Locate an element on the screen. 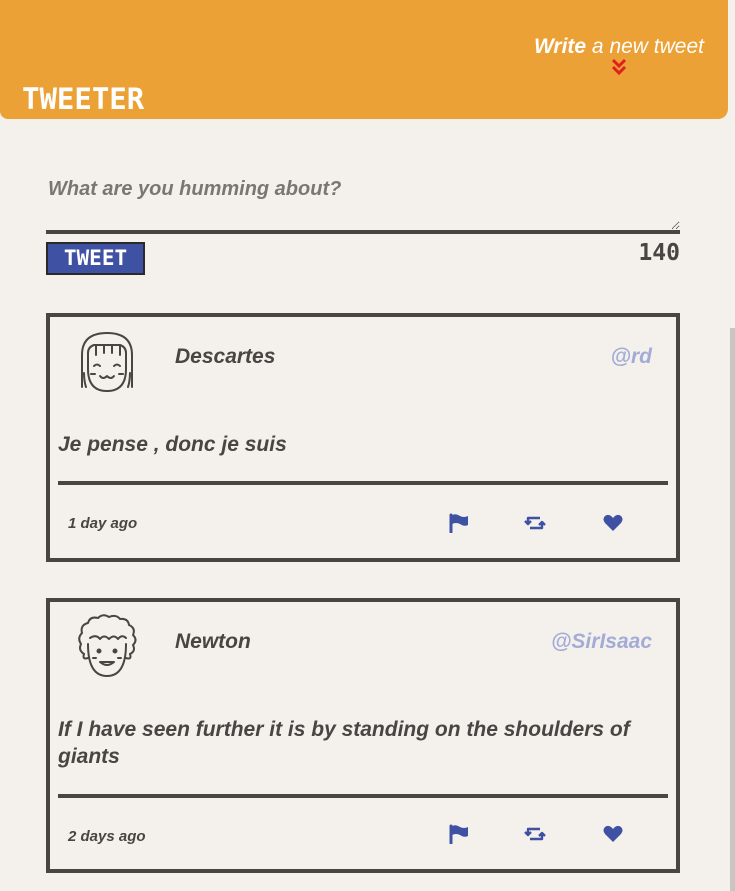 Image resolution: width=735 pixels, height=891 pixels. char-counter: 140 is located at coordinates (659, 253).